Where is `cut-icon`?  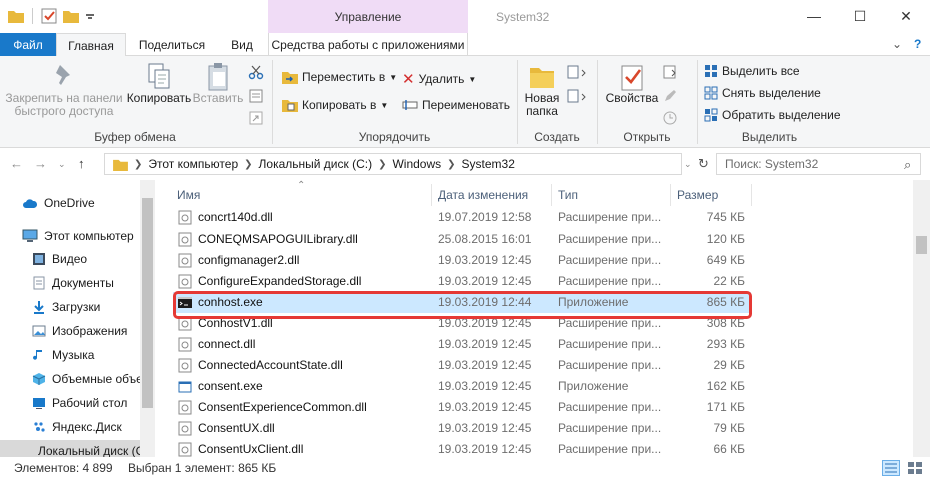
cut-icon is located at coordinates (256, 72).